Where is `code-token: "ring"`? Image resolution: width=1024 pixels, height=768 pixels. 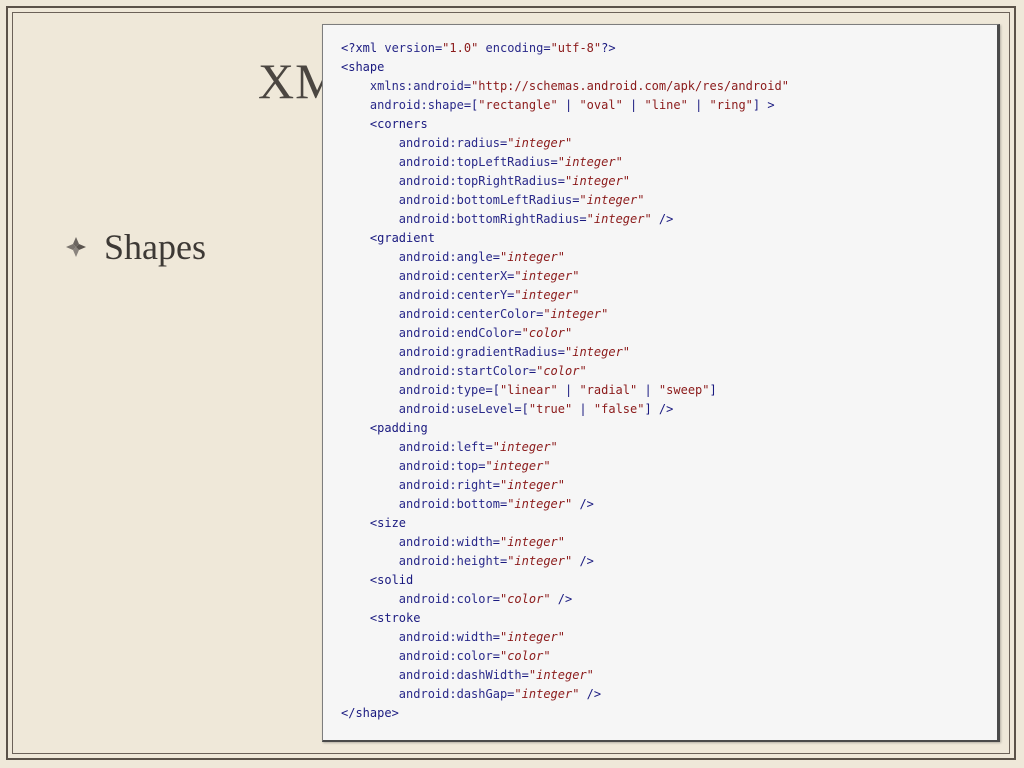
code-token: "ring" is located at coordinates (731, 105).